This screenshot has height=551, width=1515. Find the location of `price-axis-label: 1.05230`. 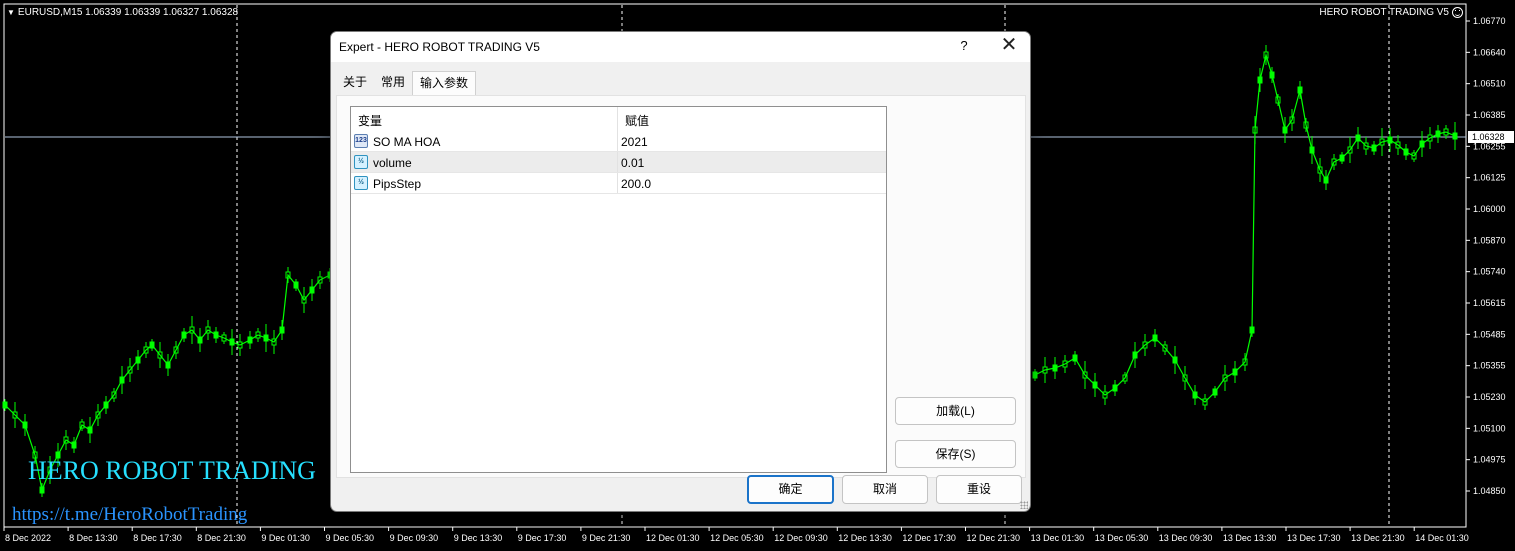

price-axis-label: 1.05230 is located at coordinates (1489, 397).